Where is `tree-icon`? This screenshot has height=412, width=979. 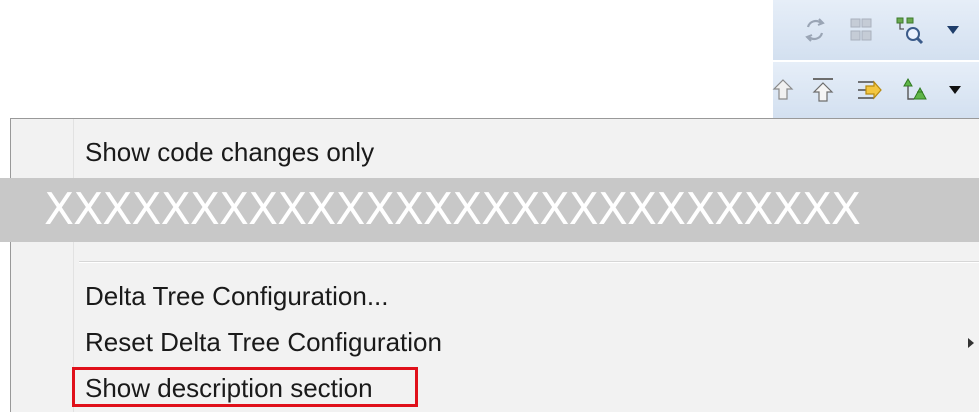 tree-icon is located at coordinates (915, 88).